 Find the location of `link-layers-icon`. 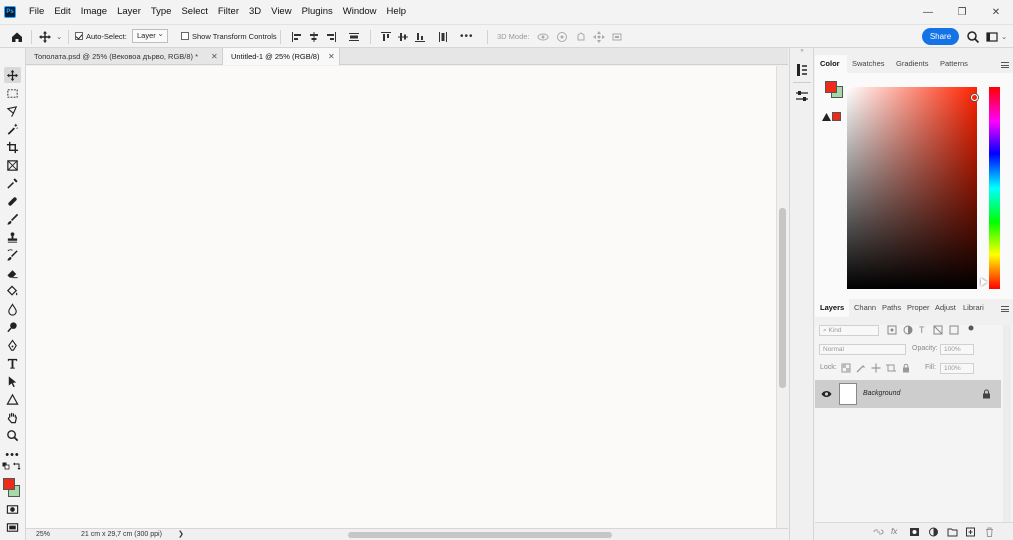

link-layers-icon is located at coordinates (878, 532).